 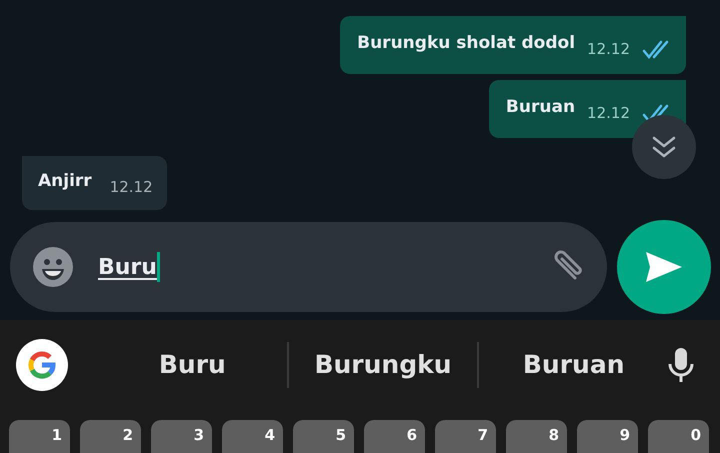 I want to click on double-chevron-icon, so click(x=664, y=147).